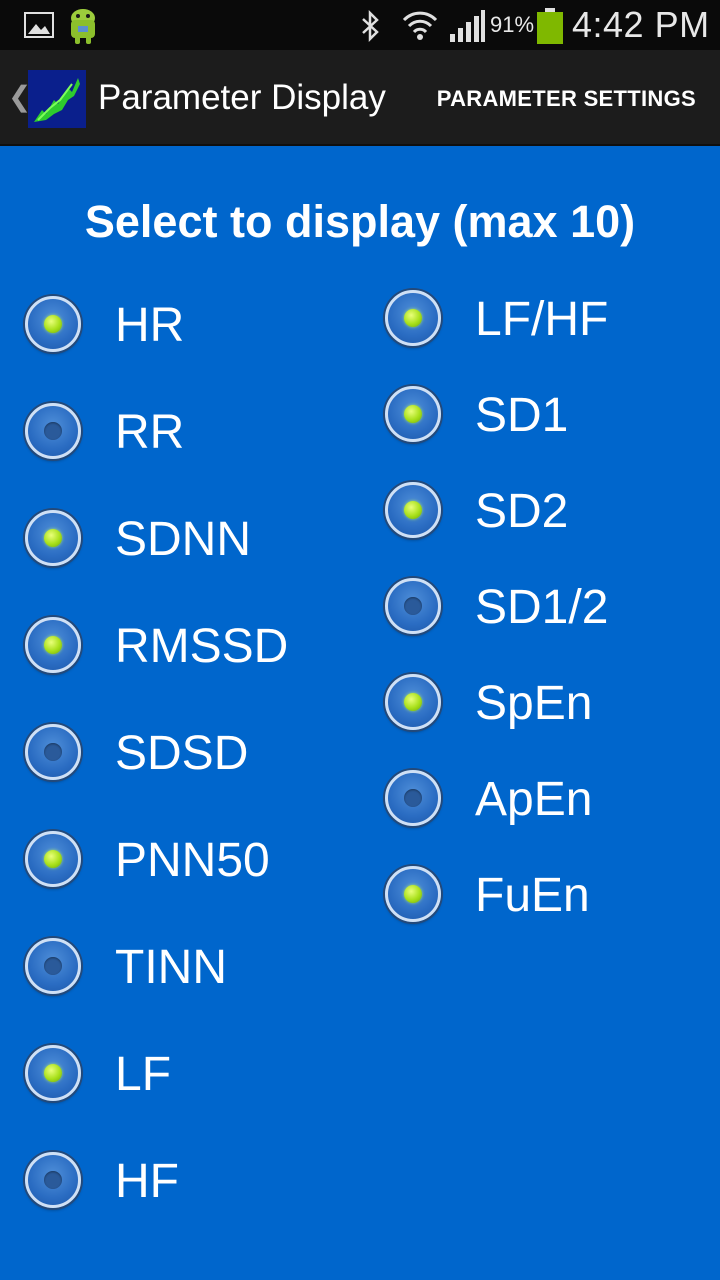  Describe the element at coordinates (185, 1182) in the screenshot. I see `radio-option-hf: HF` at that location.